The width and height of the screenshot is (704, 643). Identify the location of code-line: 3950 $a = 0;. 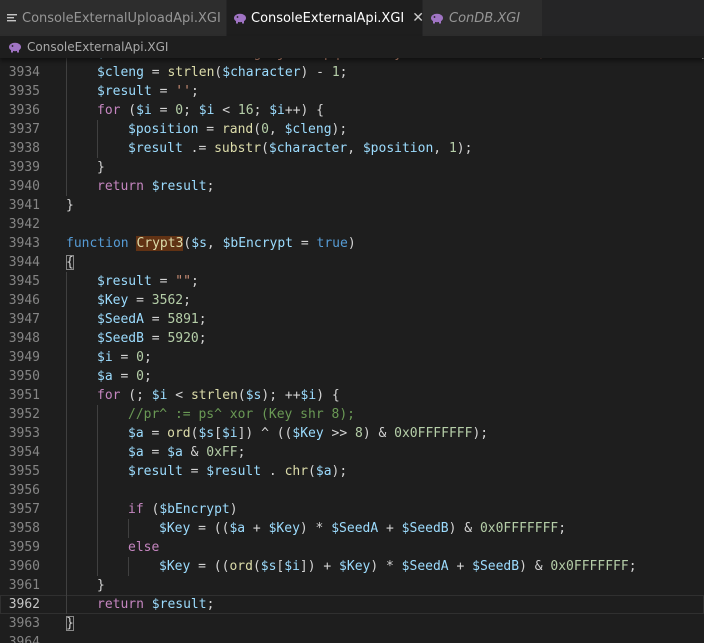
(352, 376).